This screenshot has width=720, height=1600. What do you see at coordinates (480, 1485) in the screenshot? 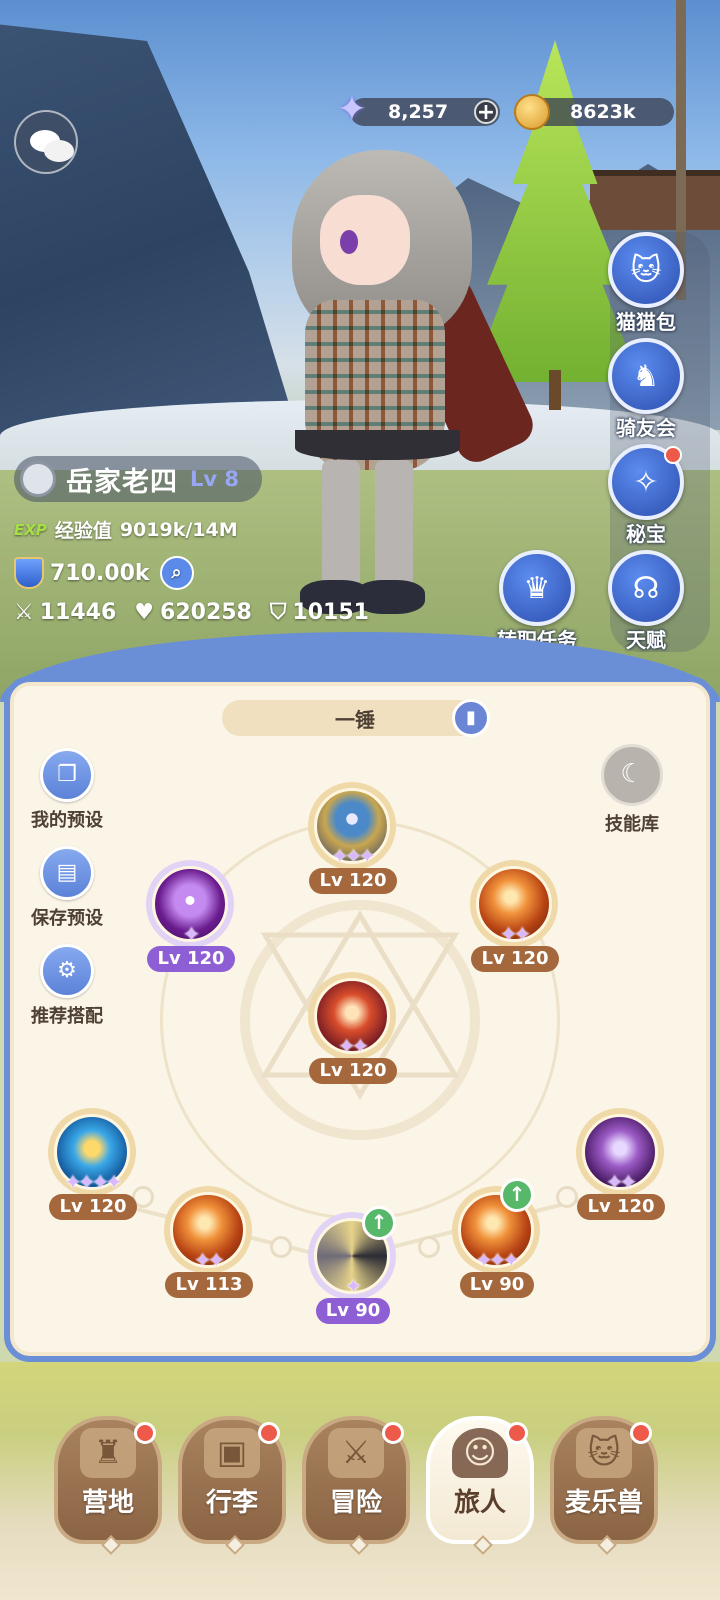
I see `nav-traveler: ☺ 旅人` at bounding box center [480, 1485].